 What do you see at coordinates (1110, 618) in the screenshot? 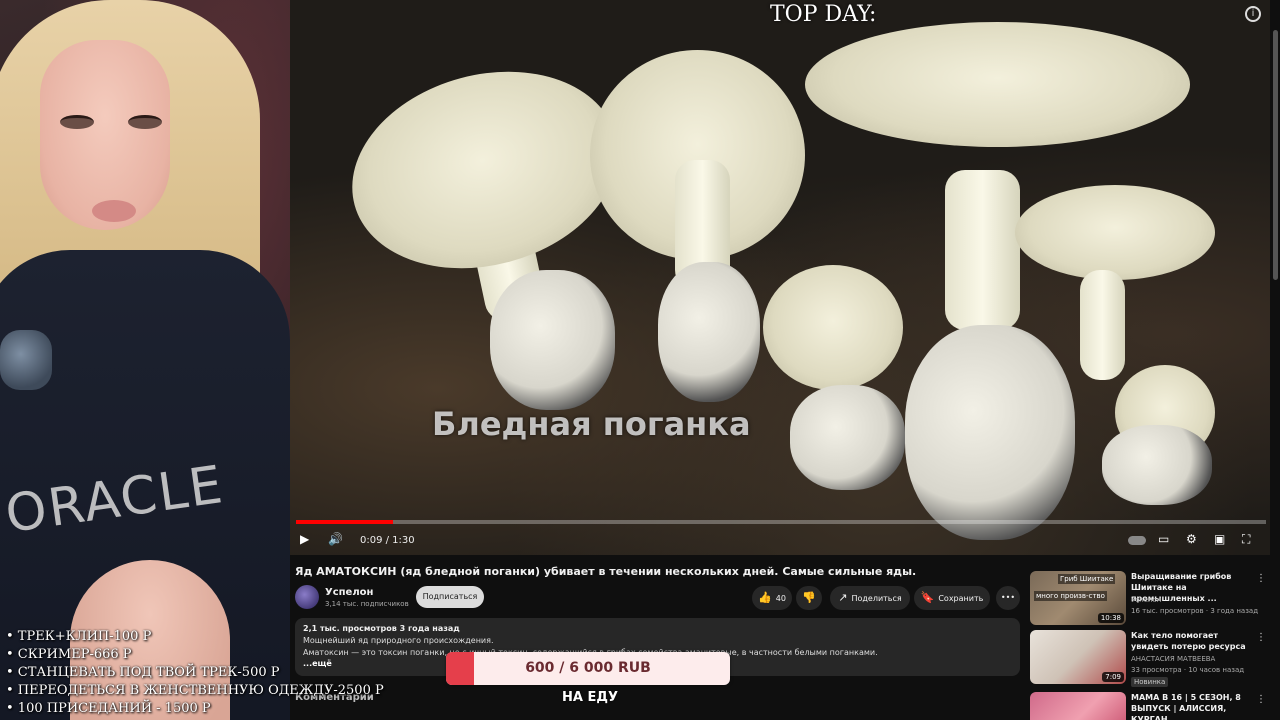
I see `video-duration: 10:38` at bounding box center [1110, 618].